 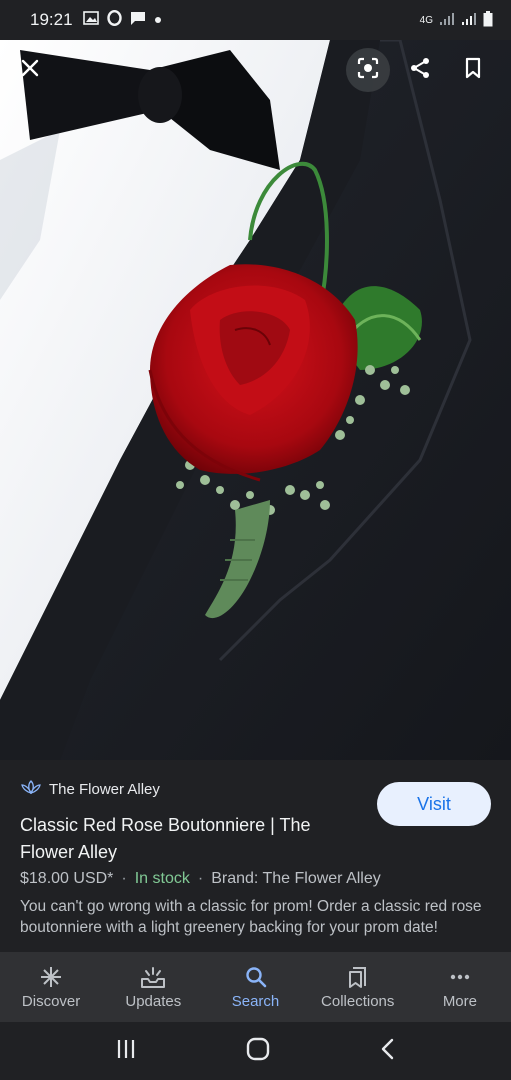 I want to click on save-button, so click(x=473, y=70).